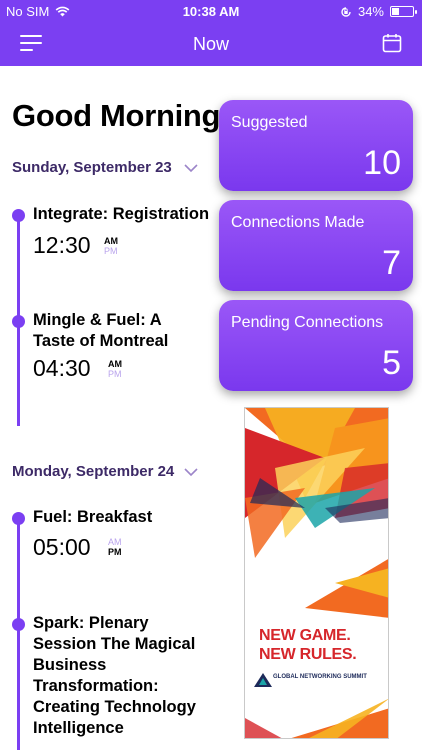 The height and width of the screenshot is (750, 422). I want to click on event-item: Integrate: Registration 12:30 AM PM, so click(112, 234).